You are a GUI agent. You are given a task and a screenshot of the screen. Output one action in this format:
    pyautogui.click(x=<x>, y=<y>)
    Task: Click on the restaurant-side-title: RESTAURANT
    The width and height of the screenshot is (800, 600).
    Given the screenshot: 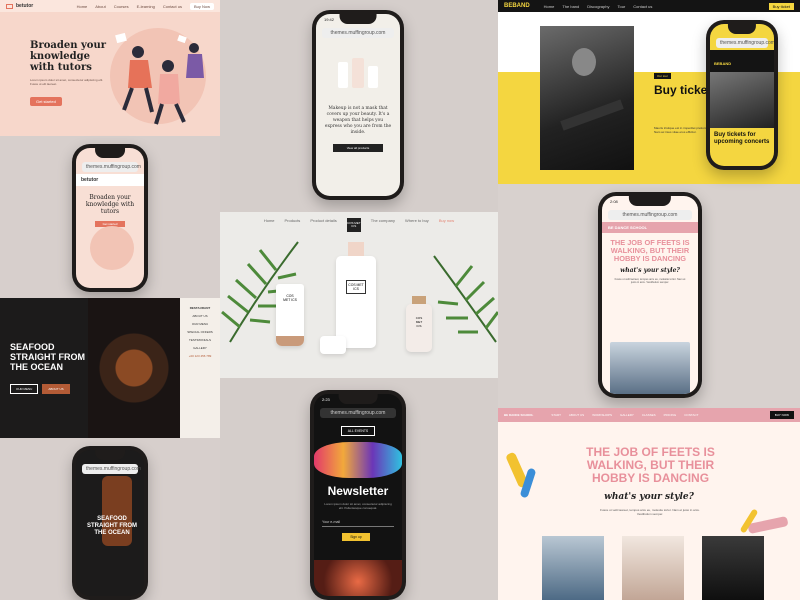 What is the action you would take?
    pyautogui.click(x=200, y=308)
    